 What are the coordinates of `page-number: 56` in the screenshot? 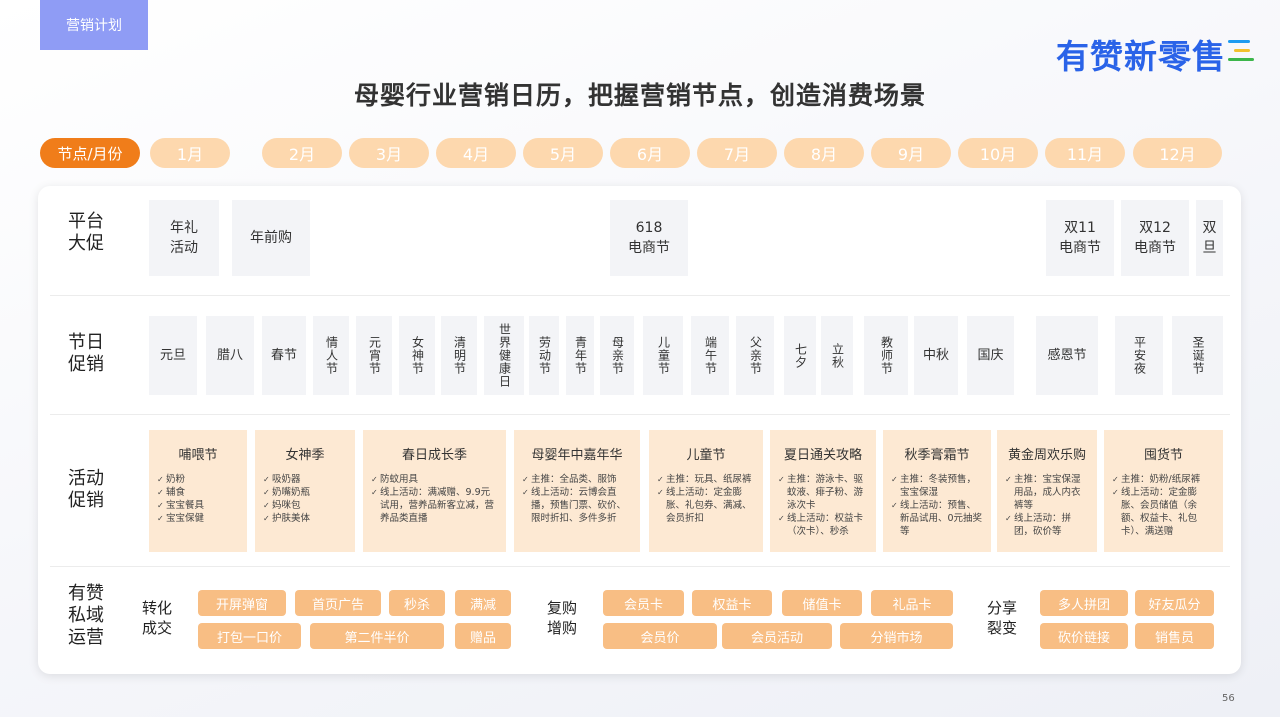 It's located at (1228, 698).